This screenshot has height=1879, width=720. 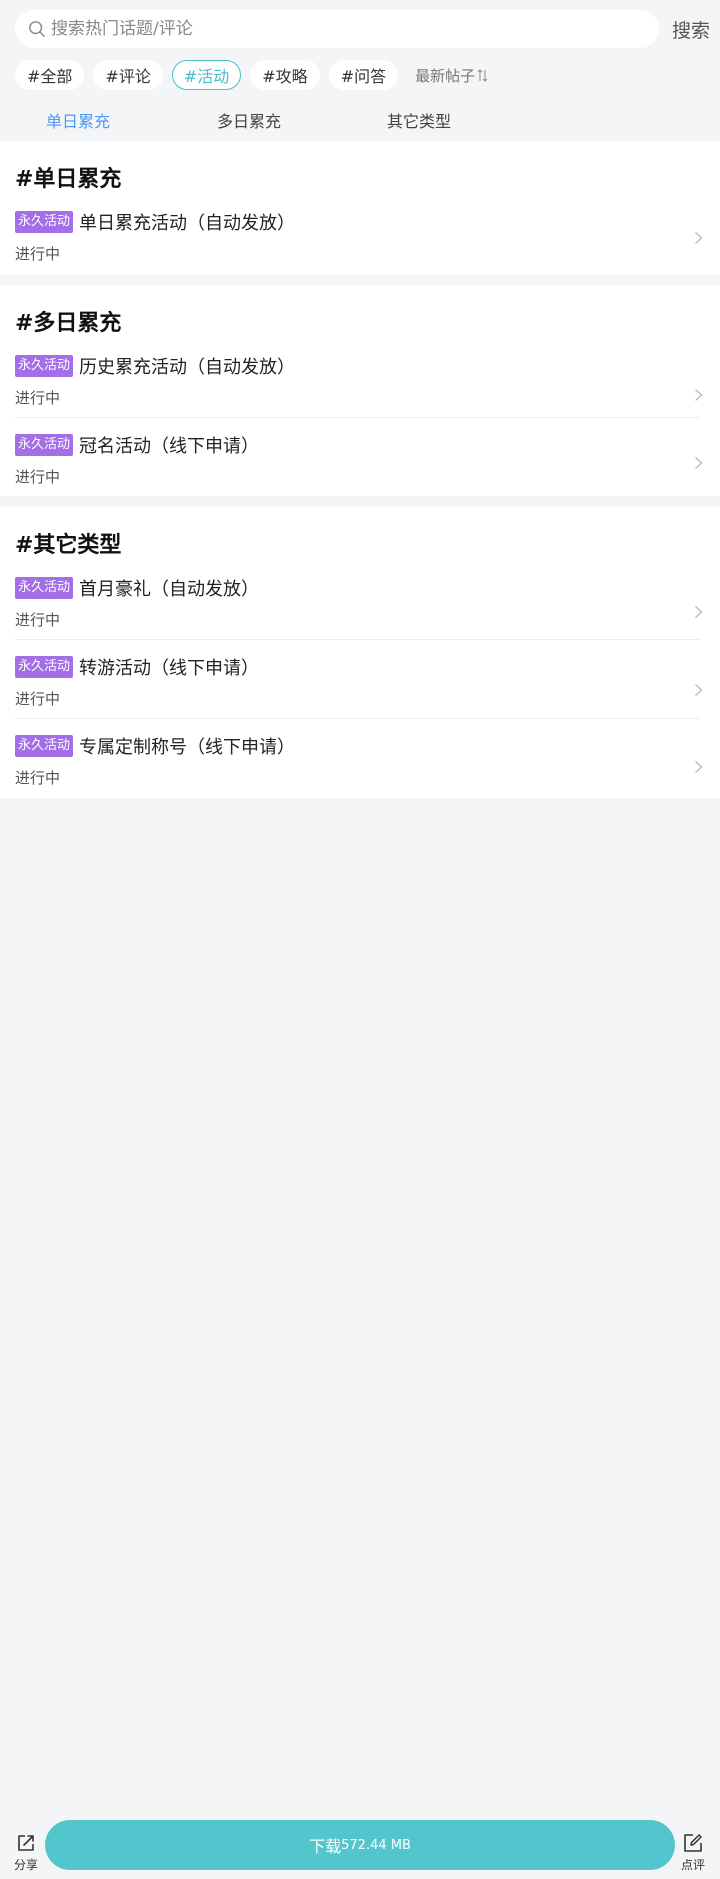 I want to click on list-item: 永久活动 专属定制称号（线下申请） 进行中, so click(x=360, y=762).